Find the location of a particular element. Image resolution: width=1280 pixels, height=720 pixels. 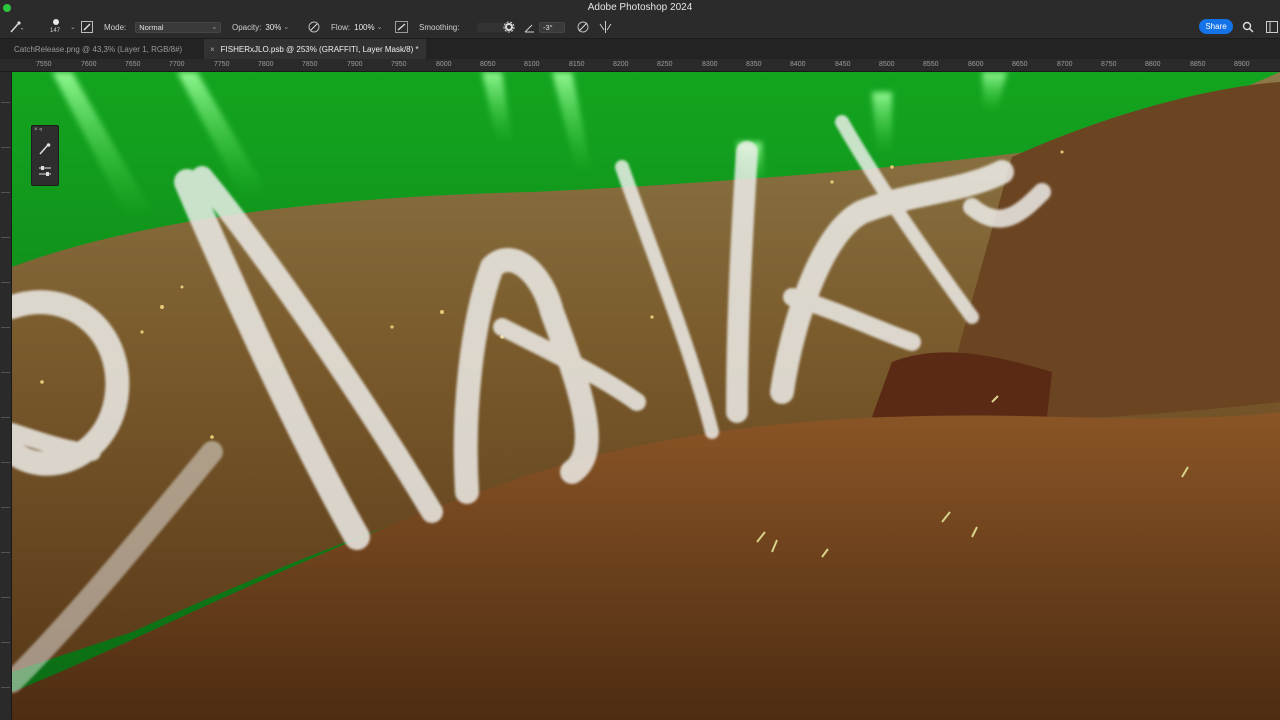

opacity-value: 30% is located at coordinates (273, 27).